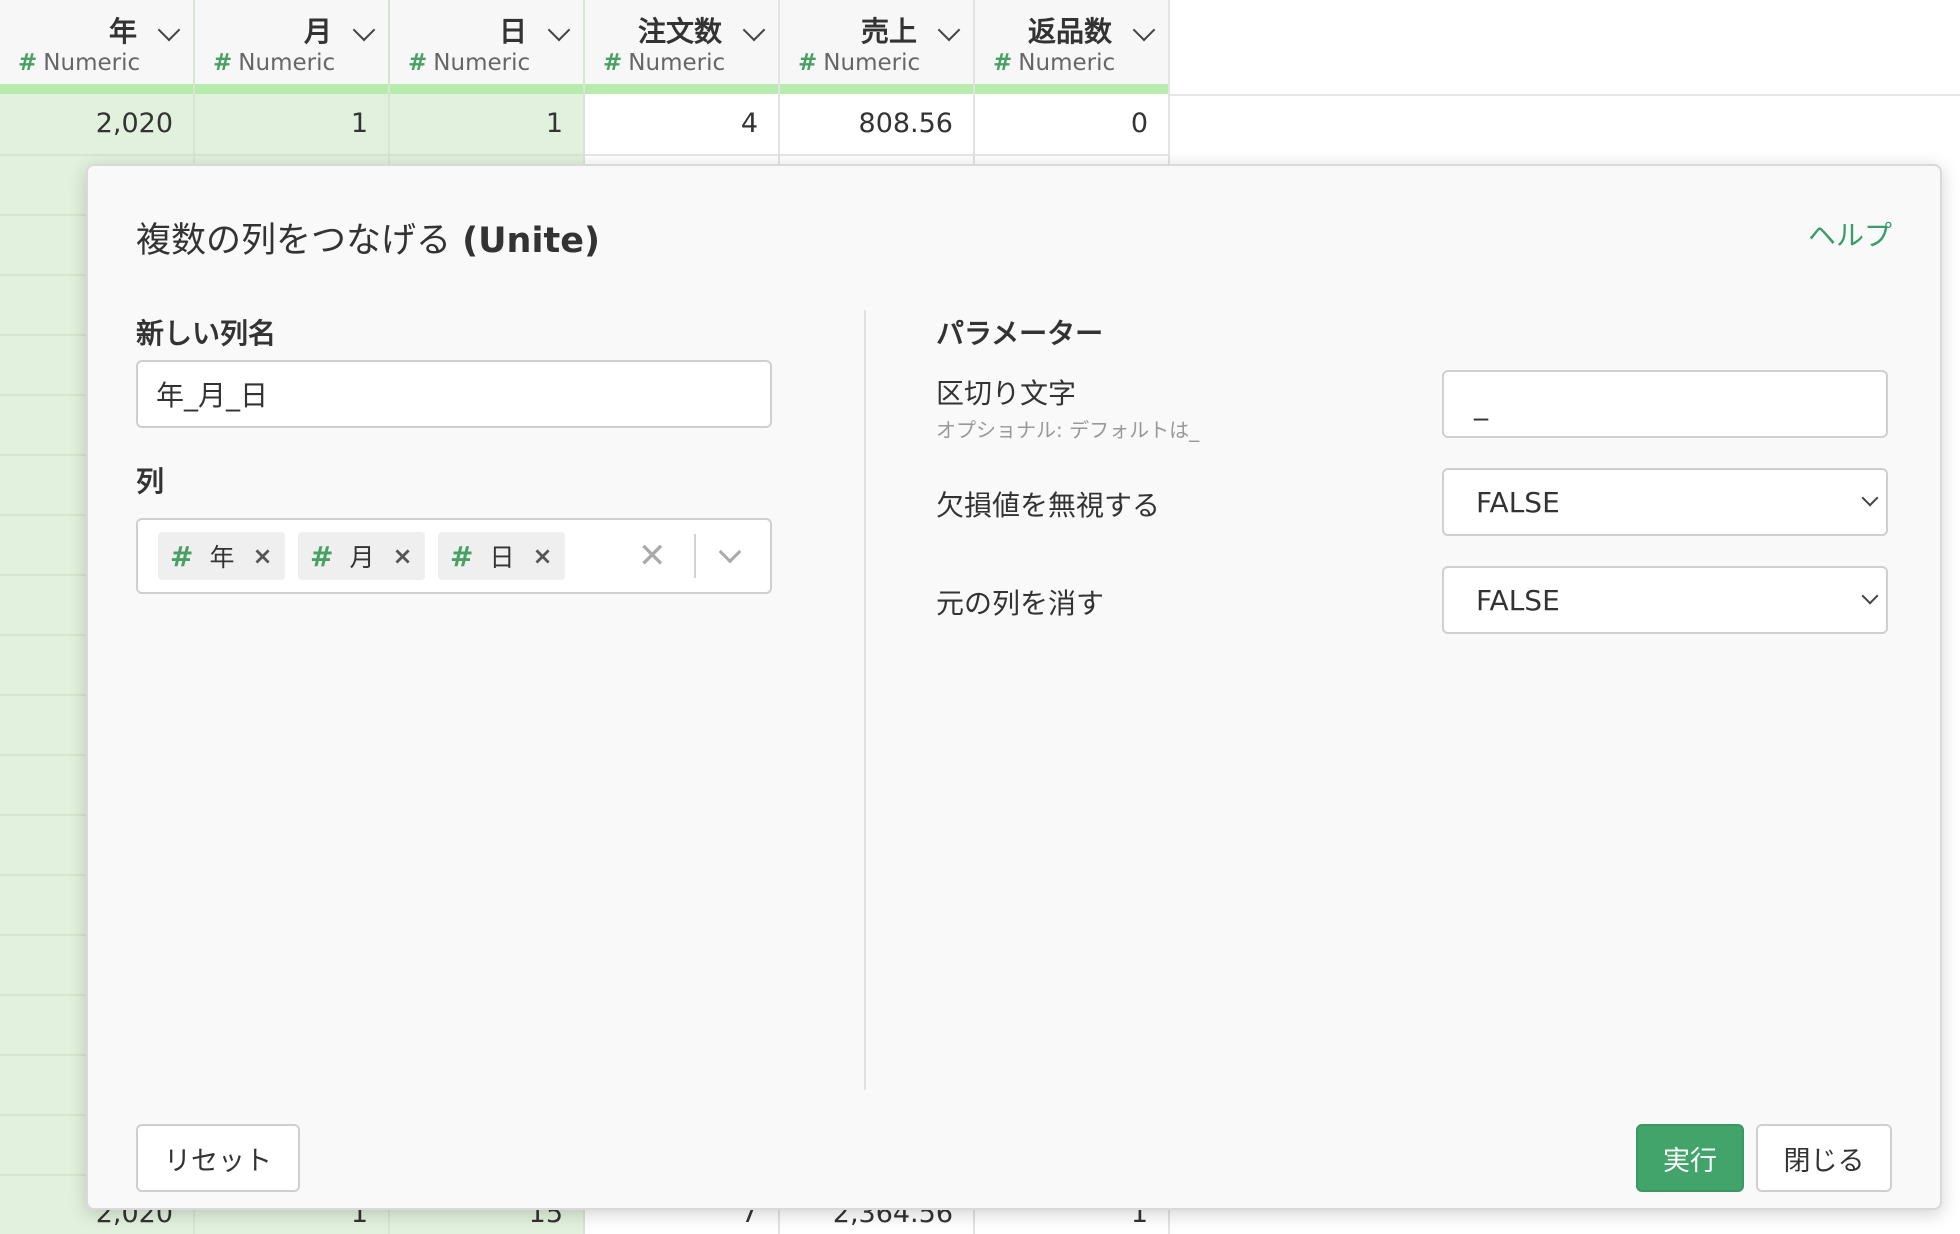 The width and height of the screenshot is (1960, 1234). Describe the element at coordinates (454, 394) in the screenshot. I see `new-column-name-input: 年_月_日` at that location.